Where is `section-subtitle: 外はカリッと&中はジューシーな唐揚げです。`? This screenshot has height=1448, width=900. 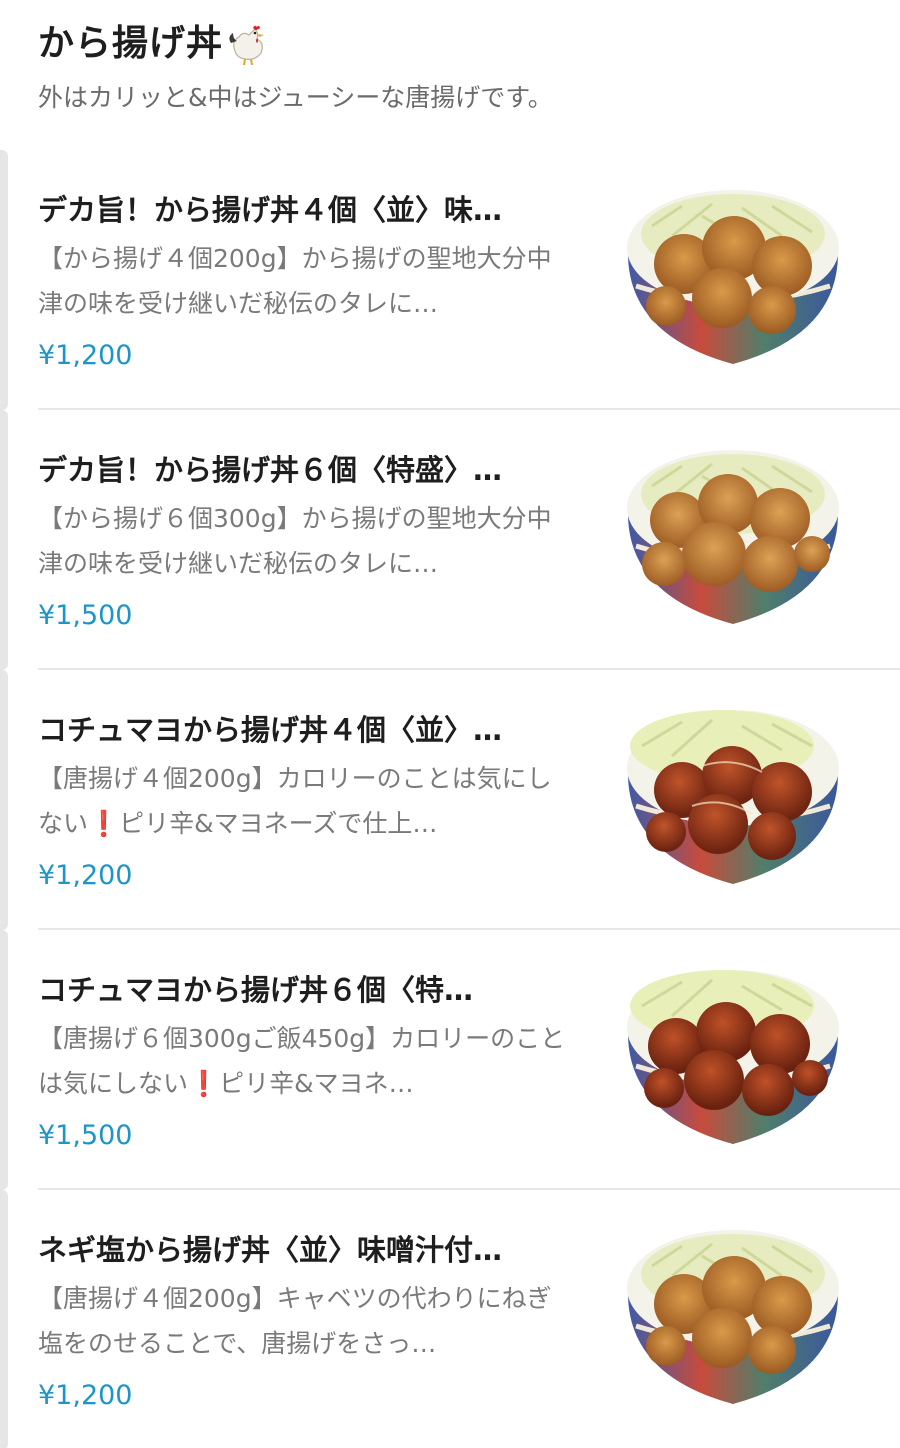 section-subtitle: 外はカリッと&中はジューシーな唐揚げです。 is located at coordinates (295, 97).